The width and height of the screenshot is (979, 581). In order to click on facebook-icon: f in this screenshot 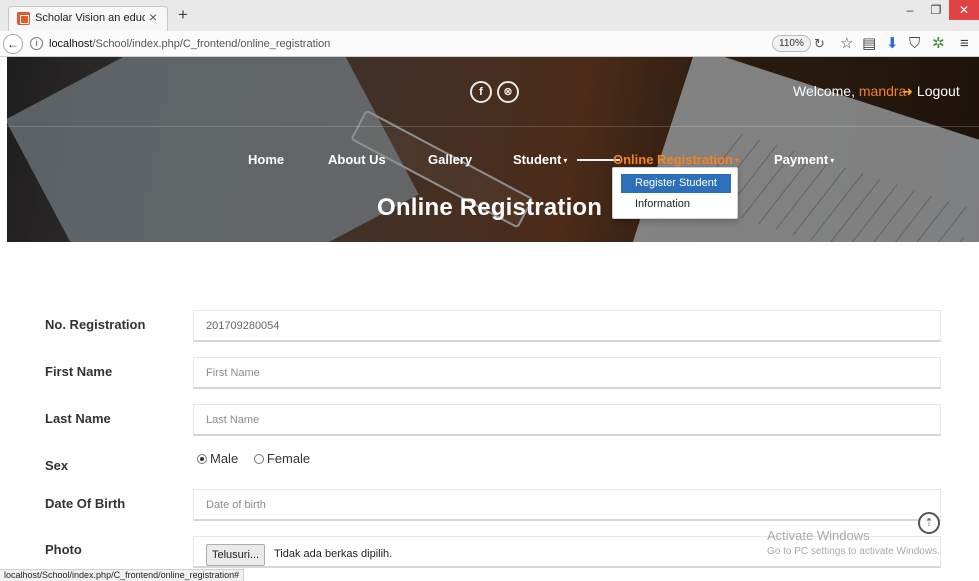, I will do `click(481, 92)`.